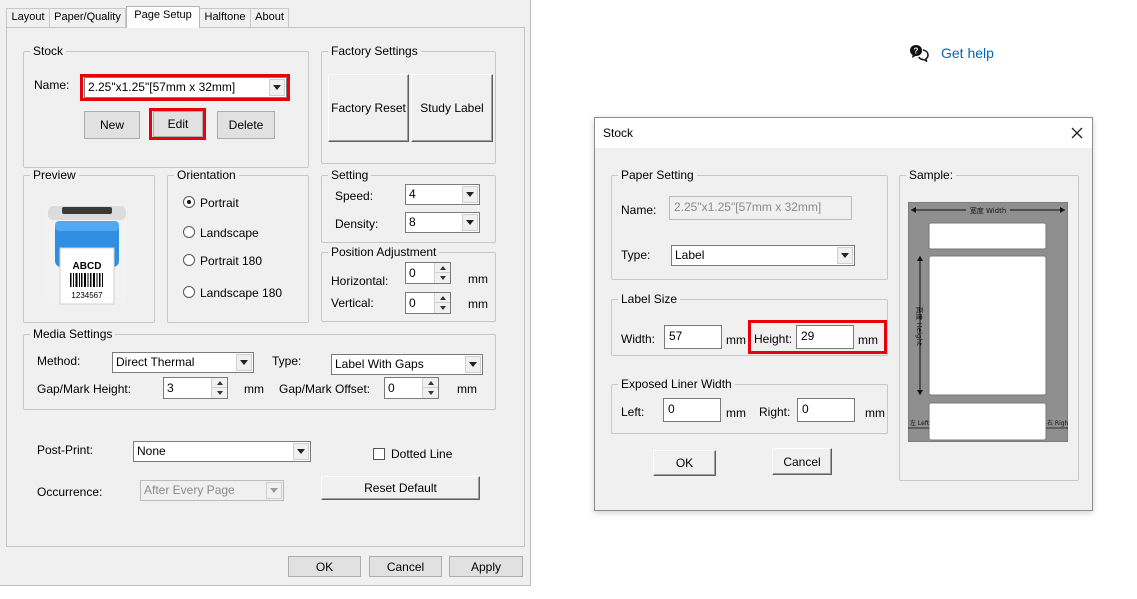  I want to click on setting-title: Setting, so click(350, 175).